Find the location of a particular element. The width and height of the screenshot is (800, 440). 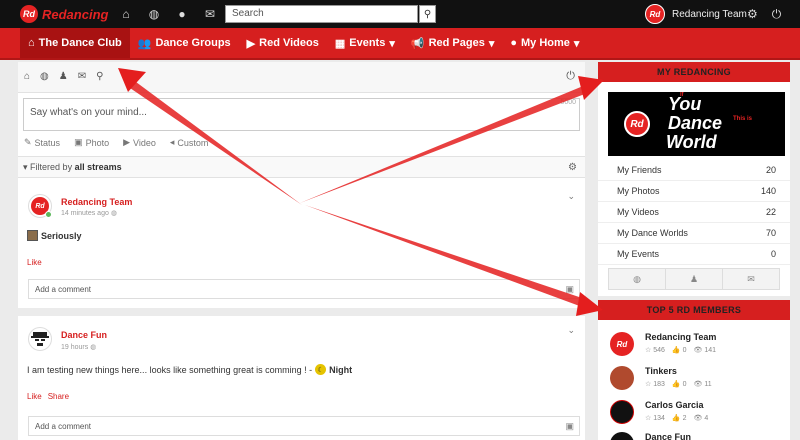

search-button: ⚲ is located at coordinates (427, 14).